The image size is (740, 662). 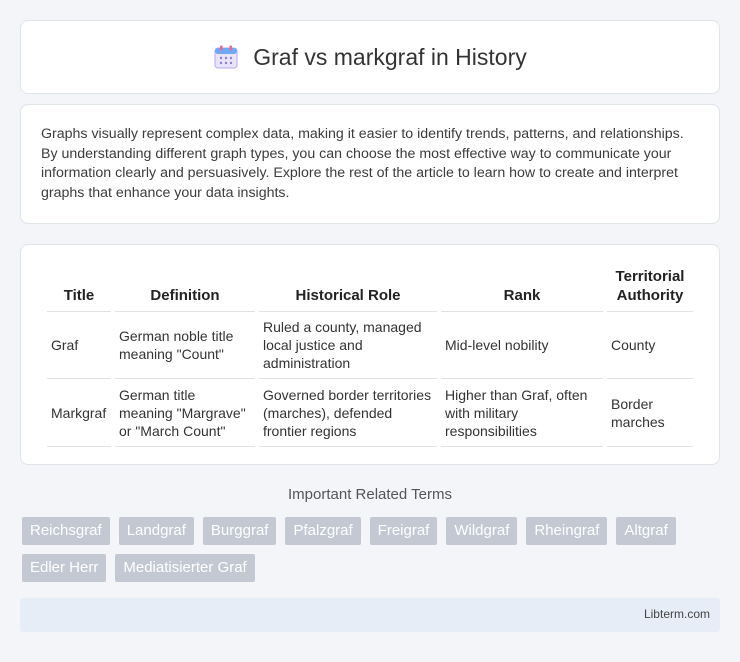 I want to click on related-terms-heading: Important Related Terms, so click(x=370, y=494).